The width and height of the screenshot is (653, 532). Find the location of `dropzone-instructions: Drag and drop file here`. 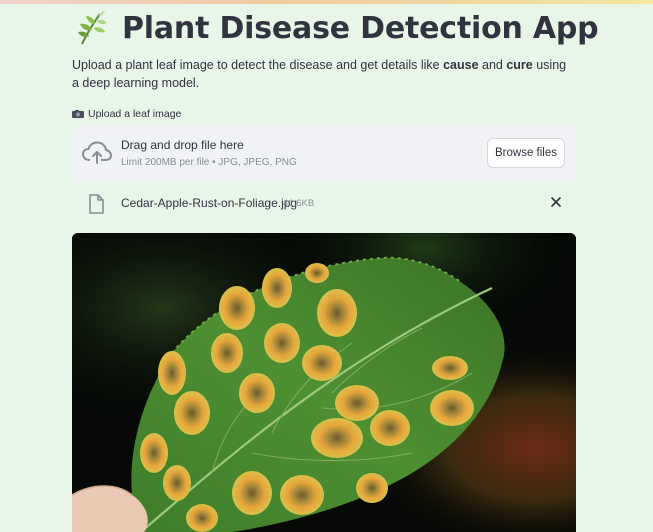

dropzone-instructions: Drag and drop file here is located at coordinates (182, 145).